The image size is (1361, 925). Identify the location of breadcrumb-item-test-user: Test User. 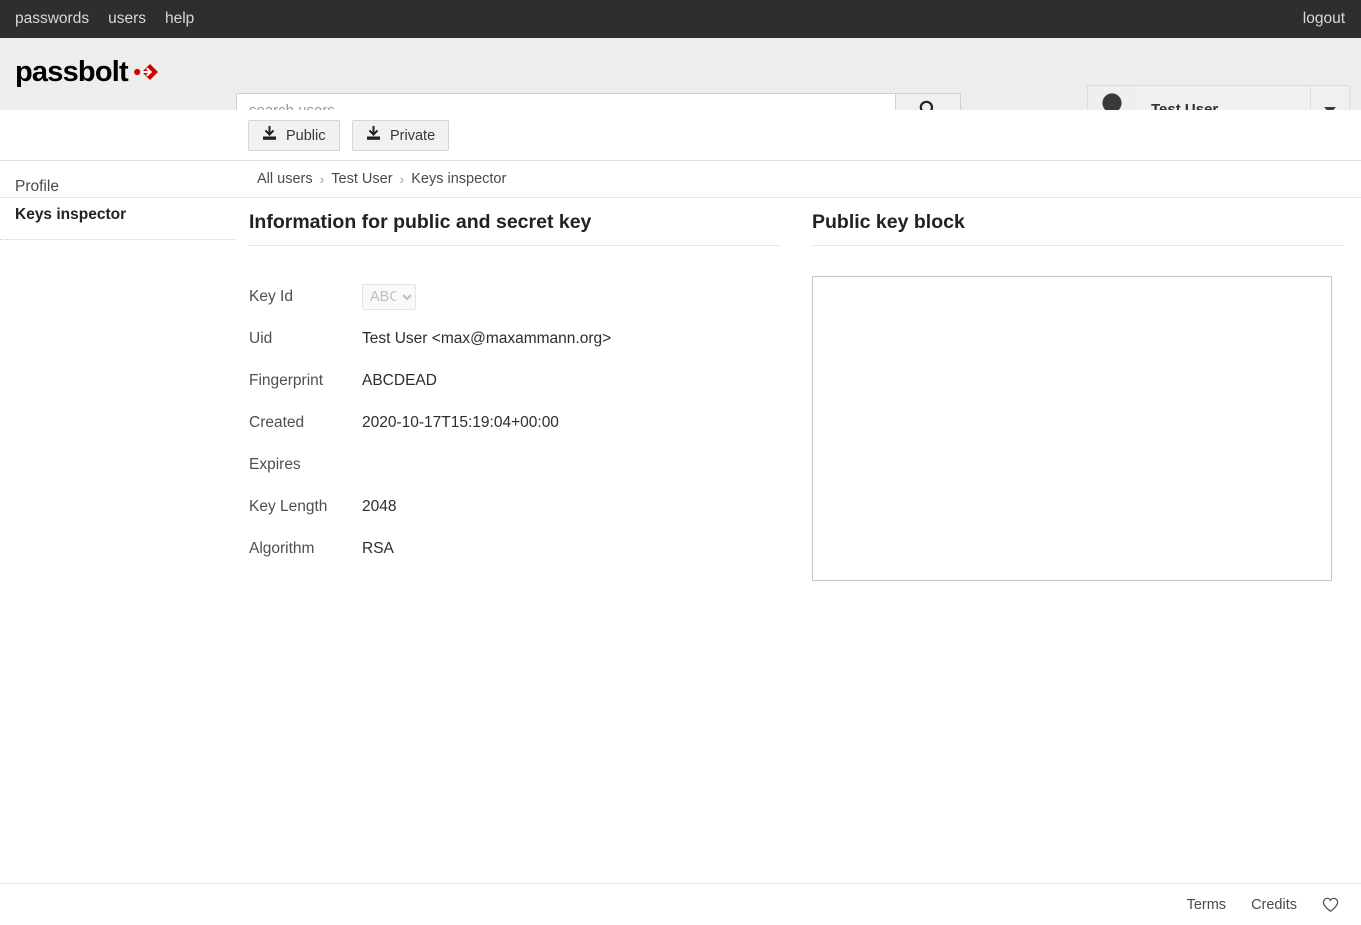
(361, 179).